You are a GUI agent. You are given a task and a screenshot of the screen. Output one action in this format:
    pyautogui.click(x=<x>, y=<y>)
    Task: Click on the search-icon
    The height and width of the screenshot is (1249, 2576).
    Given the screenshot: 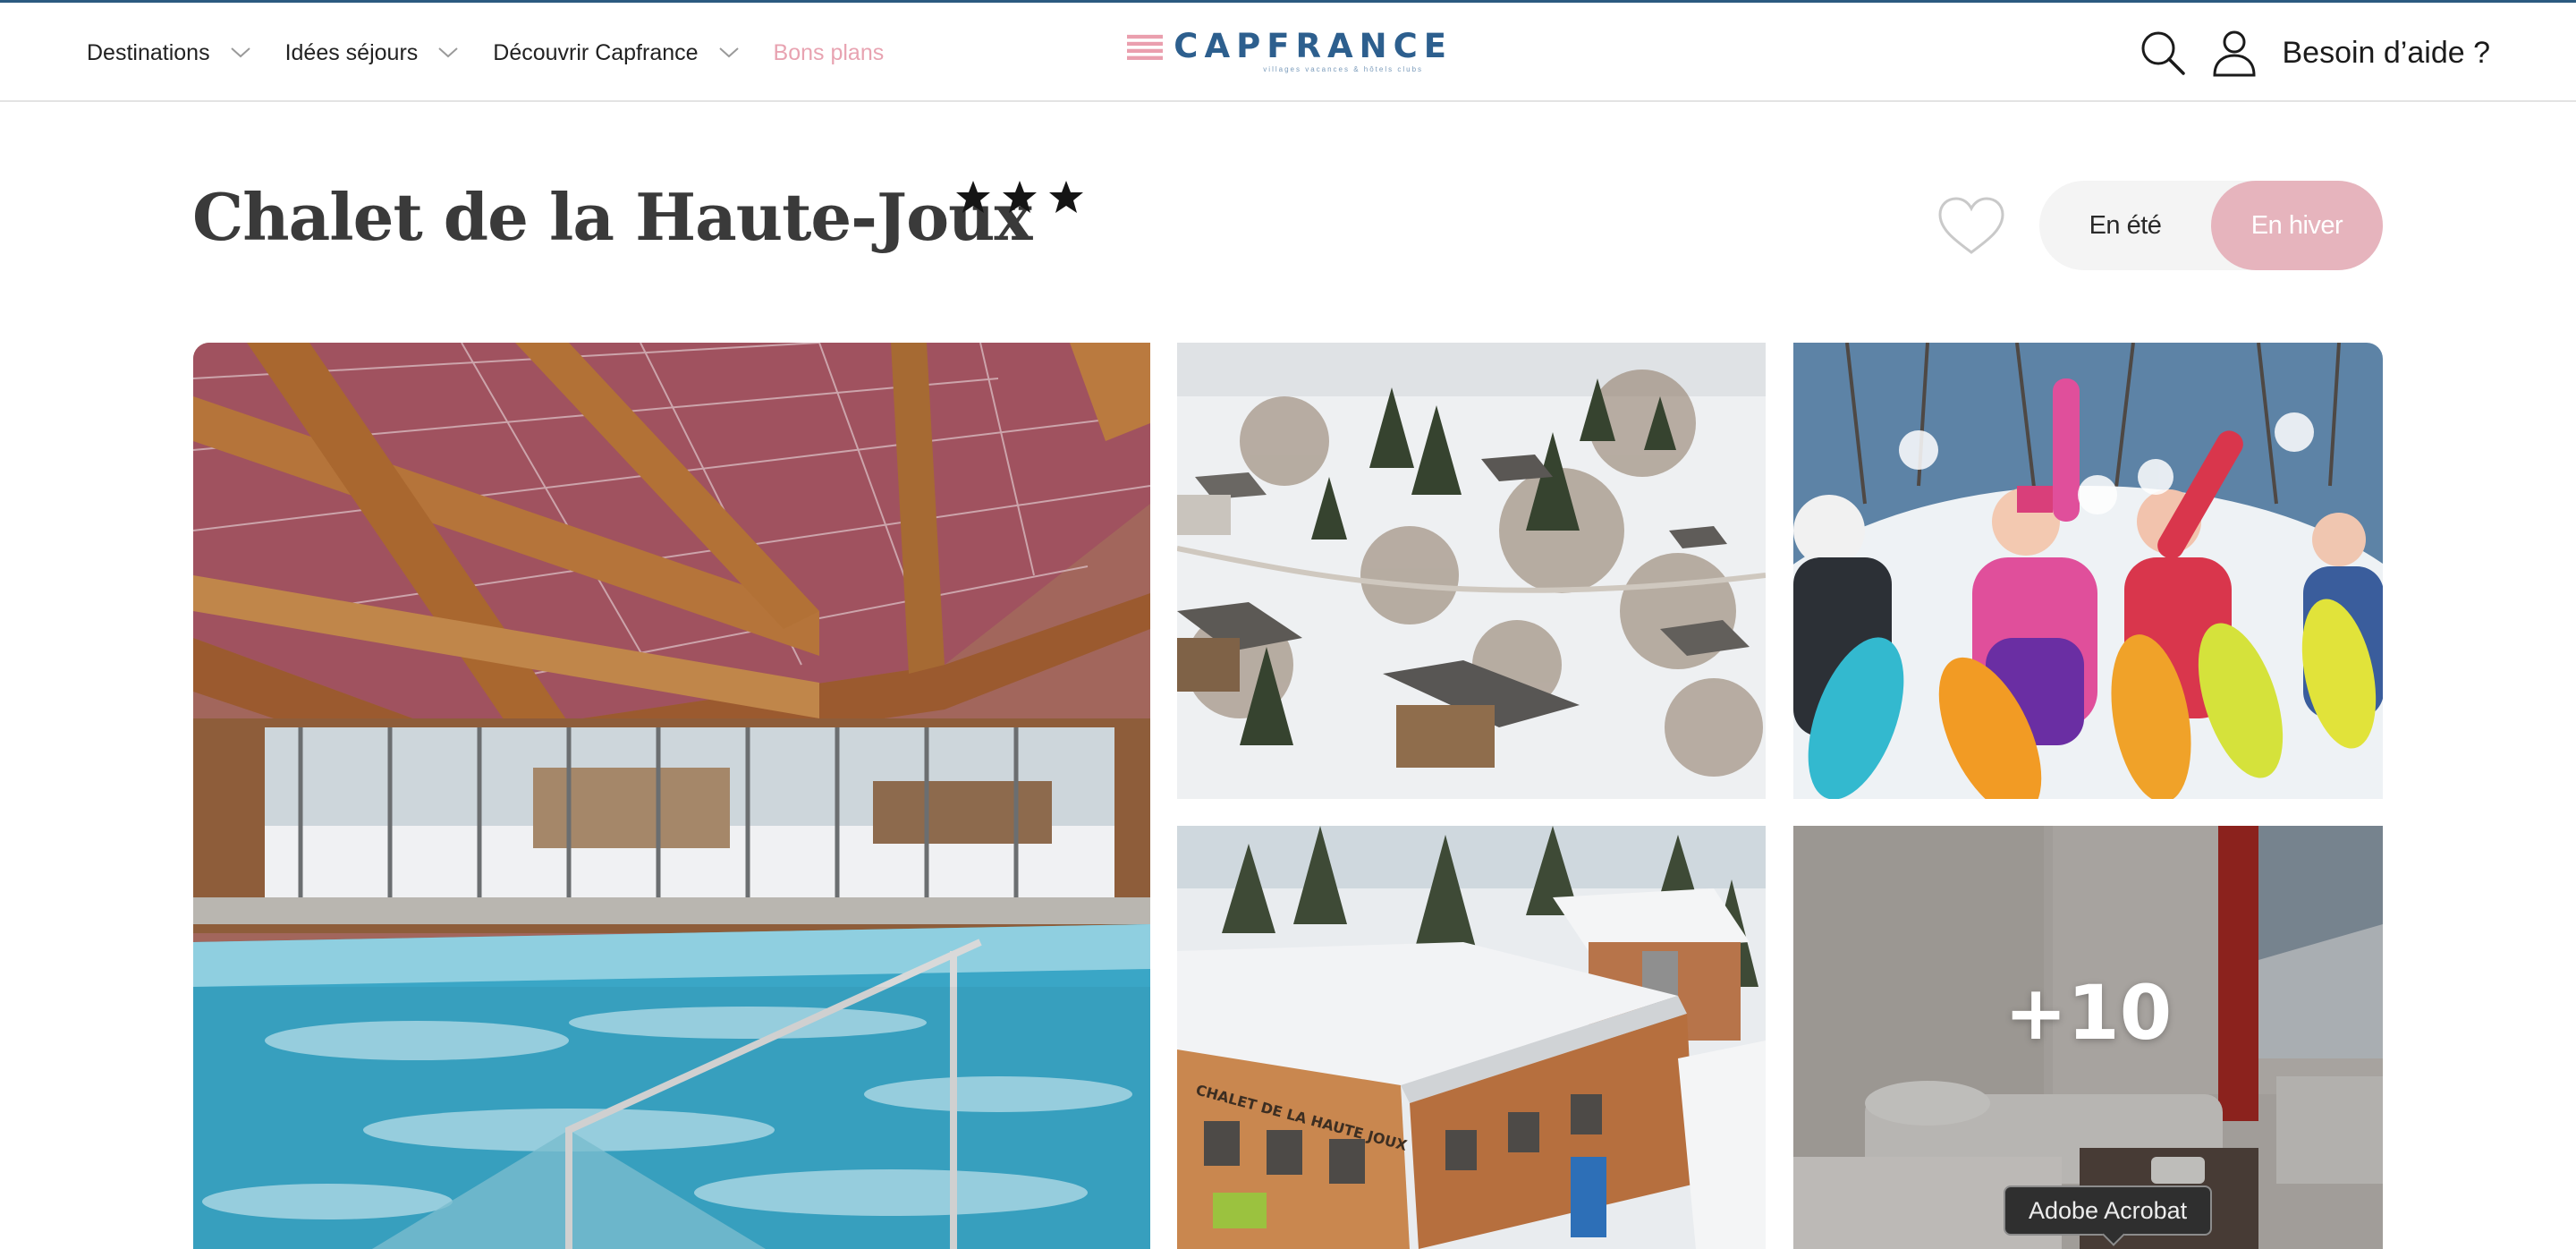 What is the action you would take?
    pyautogui.click(x=2163, y=53)
    